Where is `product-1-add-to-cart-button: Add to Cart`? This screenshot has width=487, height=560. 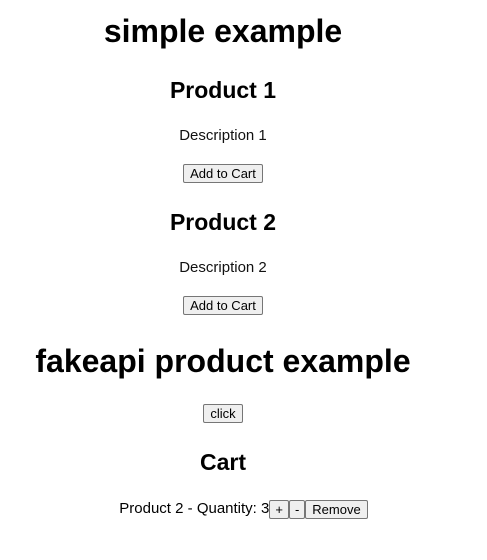
product-1-add-to-cart-button: Add to Cart is located at coordinates (223, 173).